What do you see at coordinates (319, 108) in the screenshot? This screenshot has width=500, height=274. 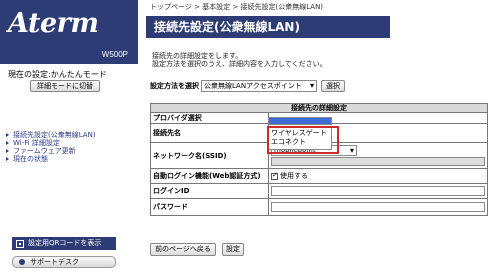 I see `table-header: 接続先の詳細設定` at bounding box center [319, 108].